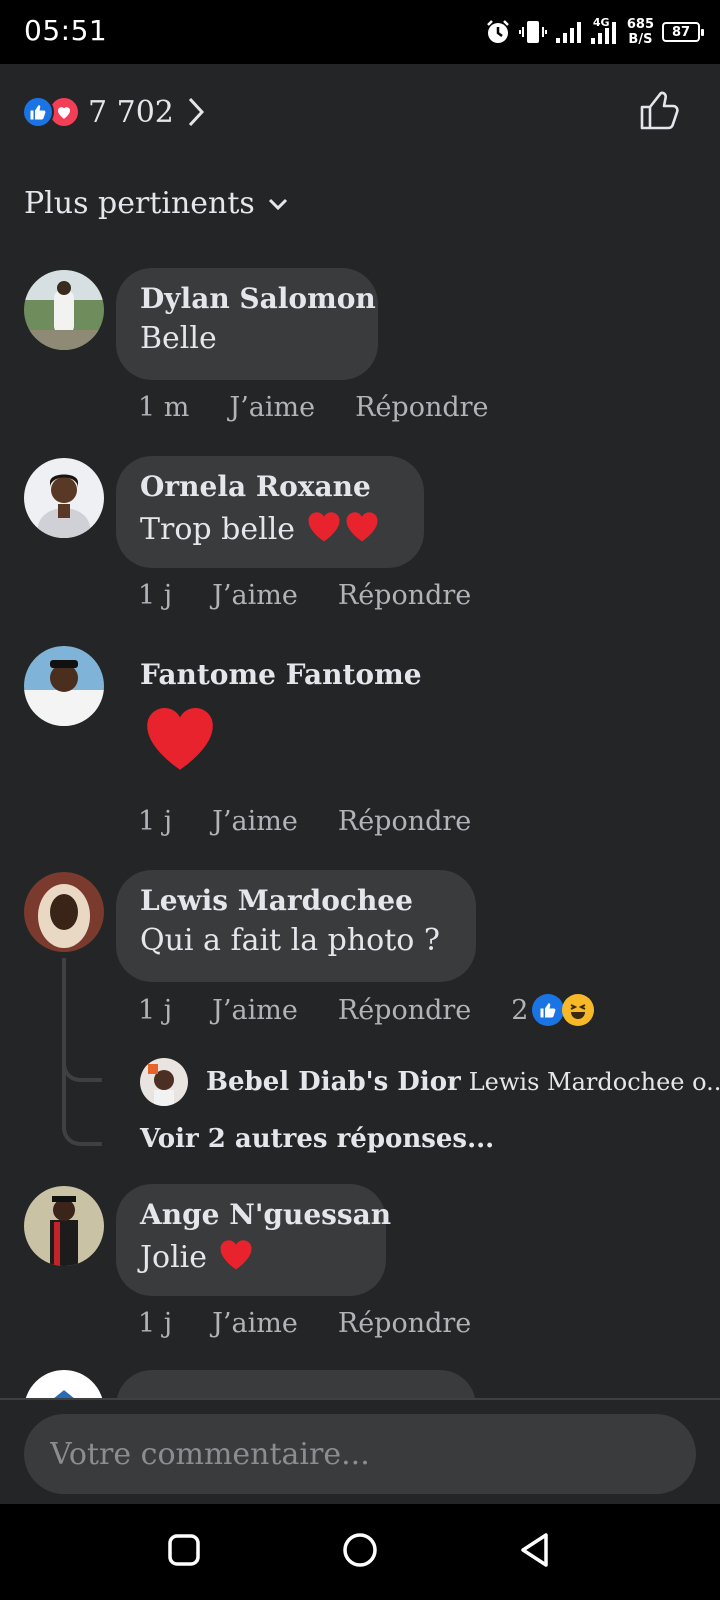 This screenshot has width=720, height=1600. What do you see at coordinates (296, 900) in the screenshot?
I see `comment-author: Lewis Mardochee` at bounding box center [296, 900].